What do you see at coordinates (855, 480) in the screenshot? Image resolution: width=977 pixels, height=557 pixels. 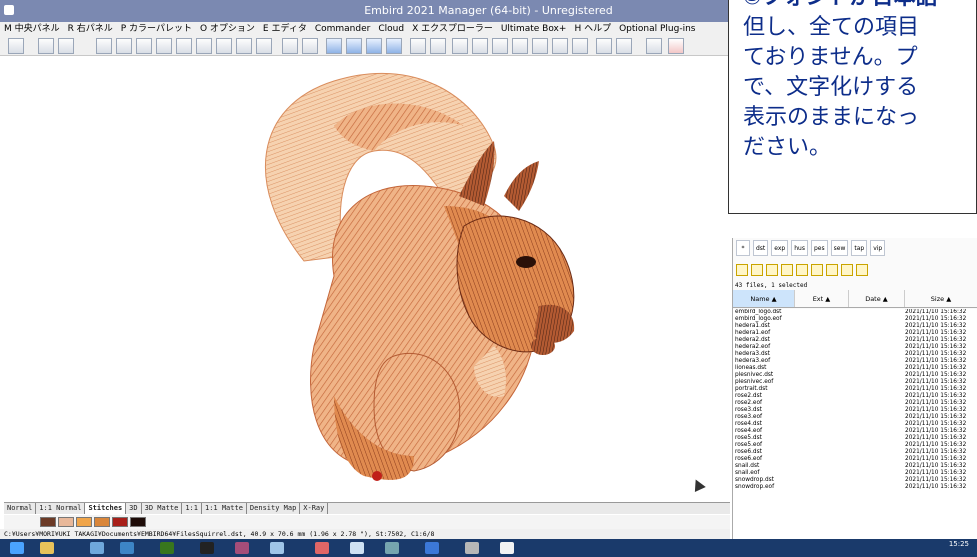 I see `file-row: snowdrop.dst 2021/11/10 15:16:32` at bounding box center [855, 480].